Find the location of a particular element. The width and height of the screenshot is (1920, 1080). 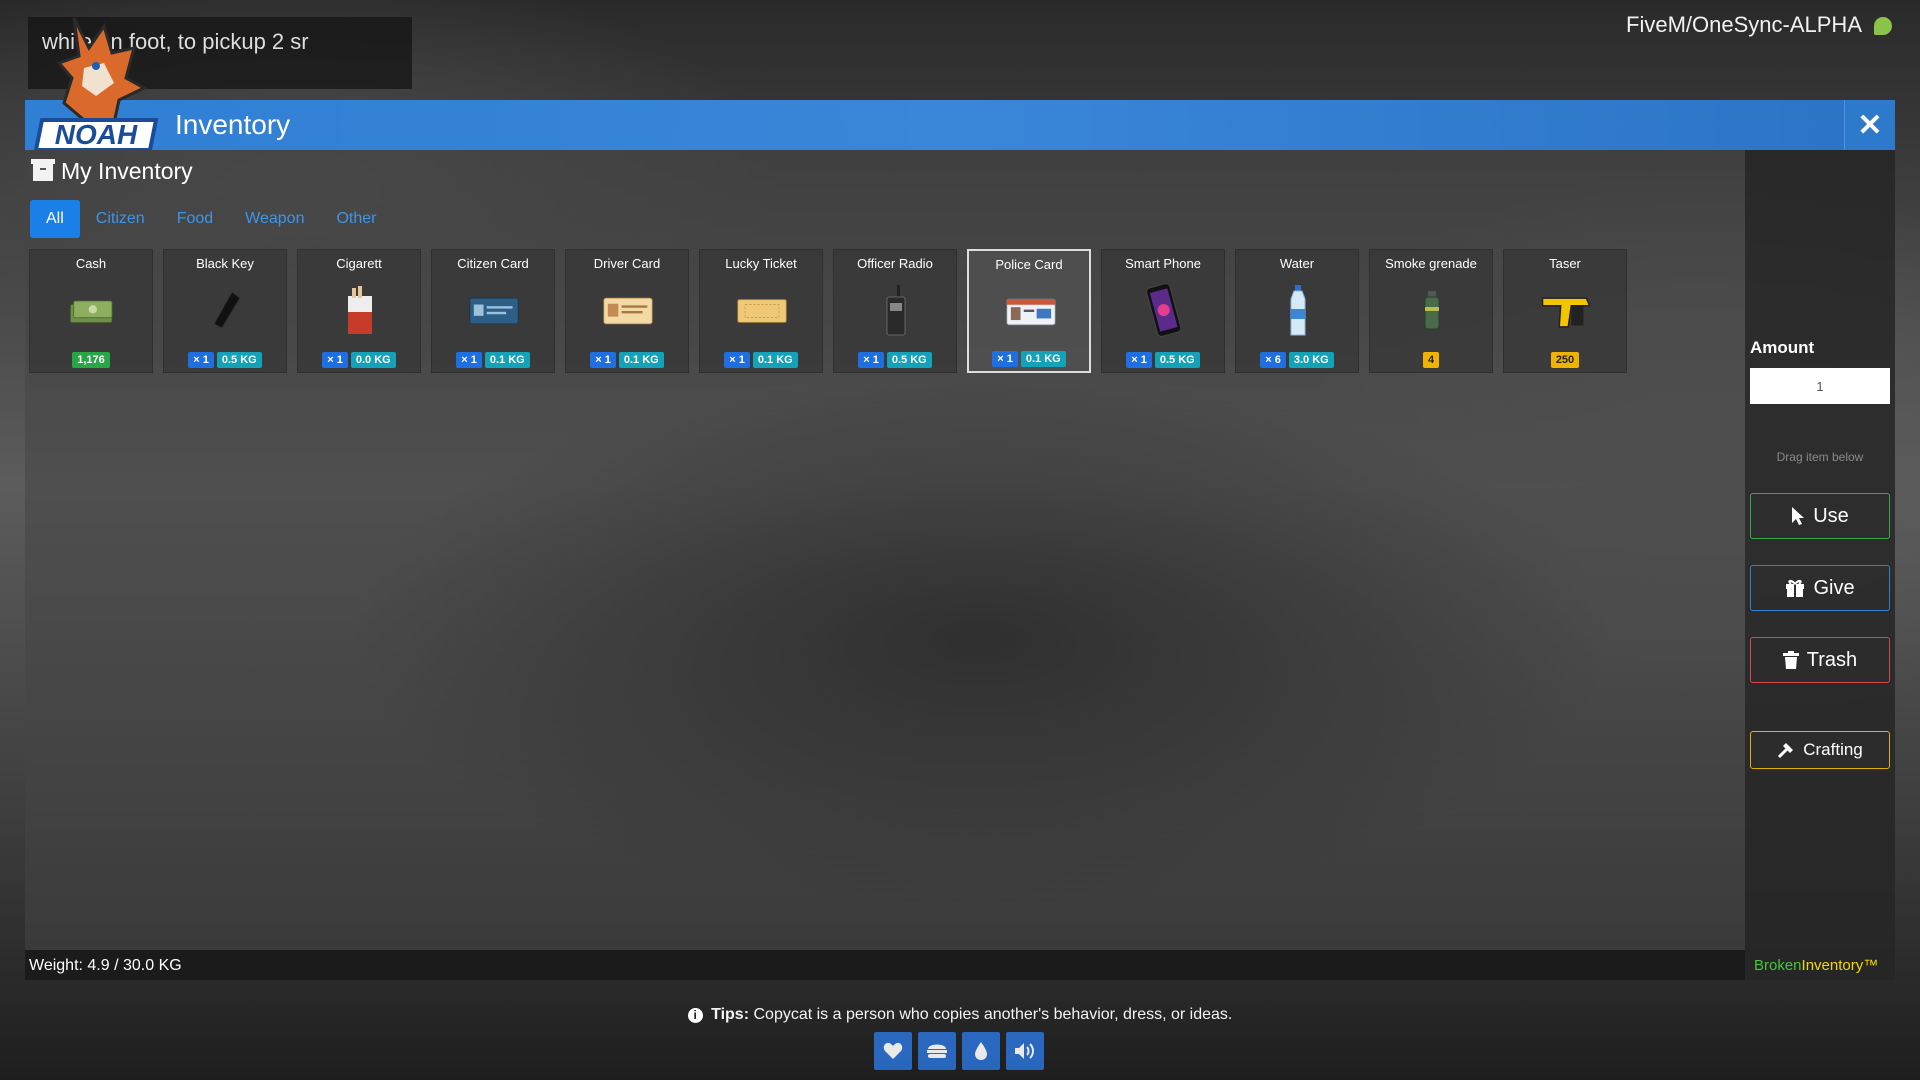

info-icon: i is located at coordinates (695, 1015).